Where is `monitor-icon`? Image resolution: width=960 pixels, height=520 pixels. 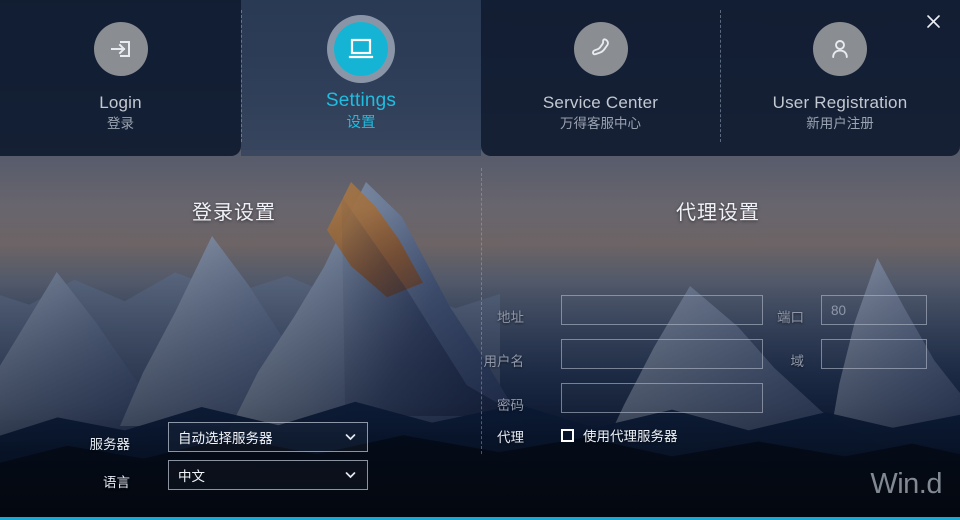
monitor-icon is located at coordinates (361, 49).